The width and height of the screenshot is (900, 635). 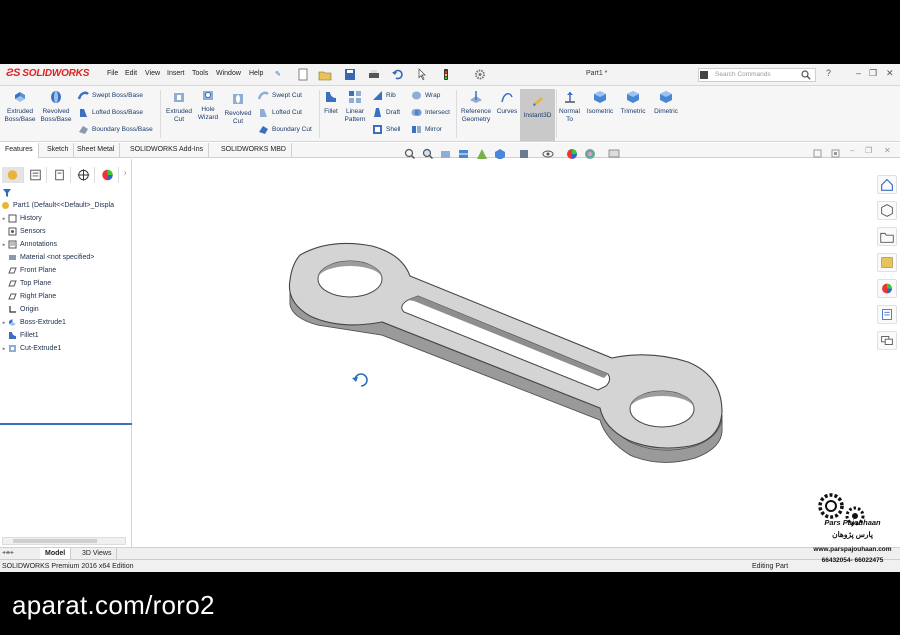 What do you see at coordinates (292, 129) in the screenshot?
I see `boundary-cut-label: Boundary Cut` at bounding box center [292, 129].